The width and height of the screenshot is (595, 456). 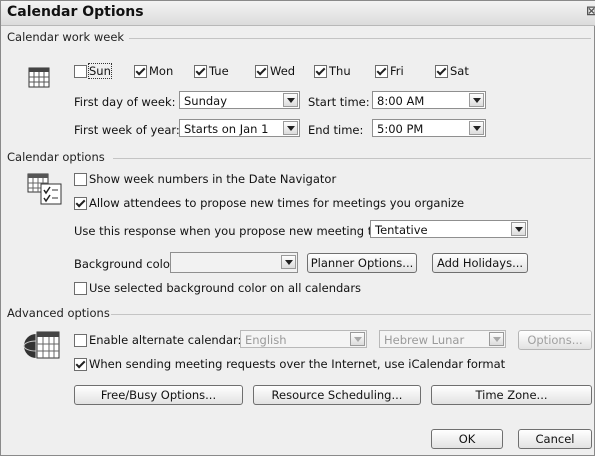 I want to click on use-selected-bg-checkbox, so click(x=80, y=288).